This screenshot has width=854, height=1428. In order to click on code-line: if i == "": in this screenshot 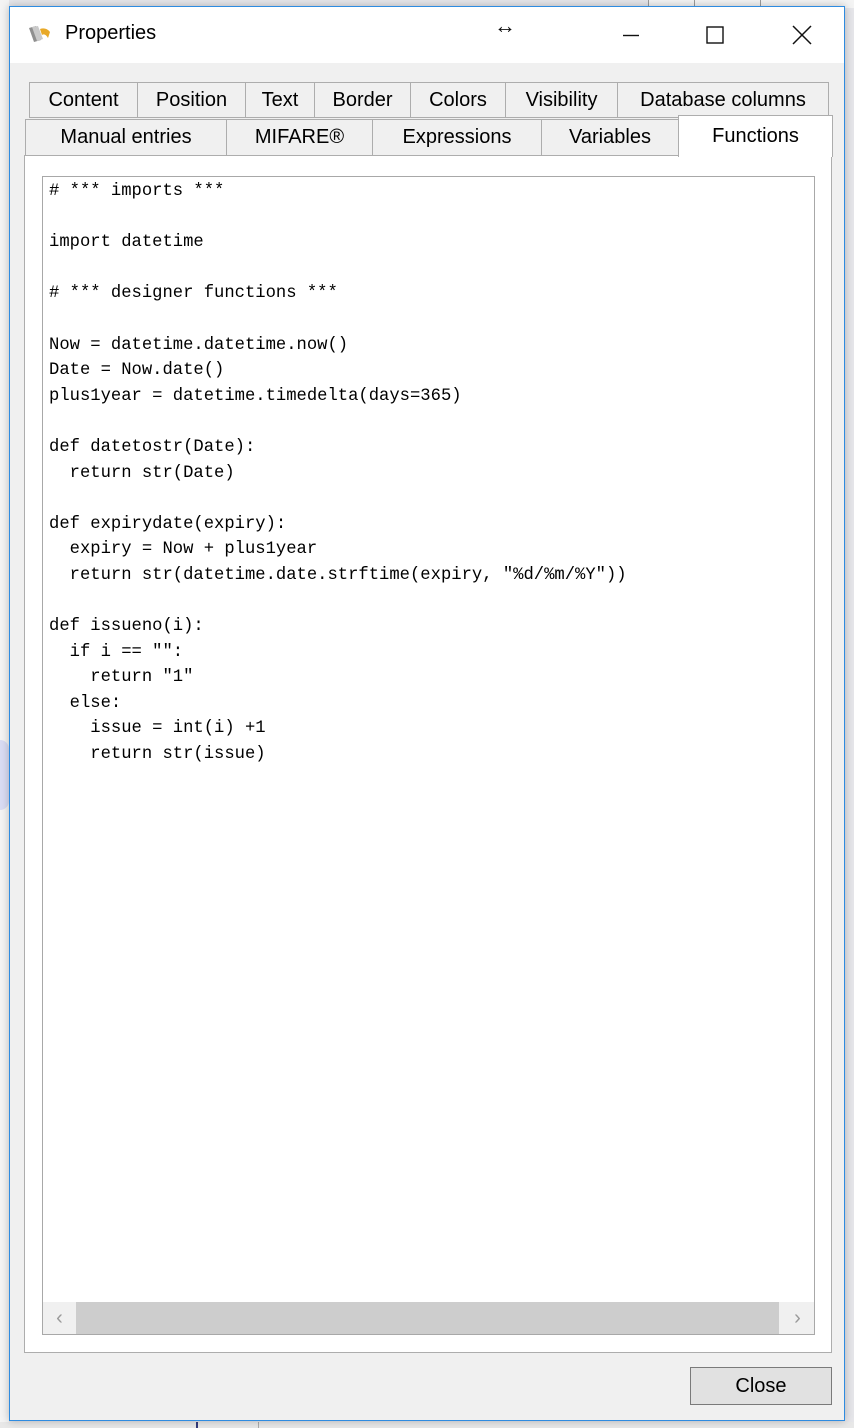, I will do `click(116, 652)`.